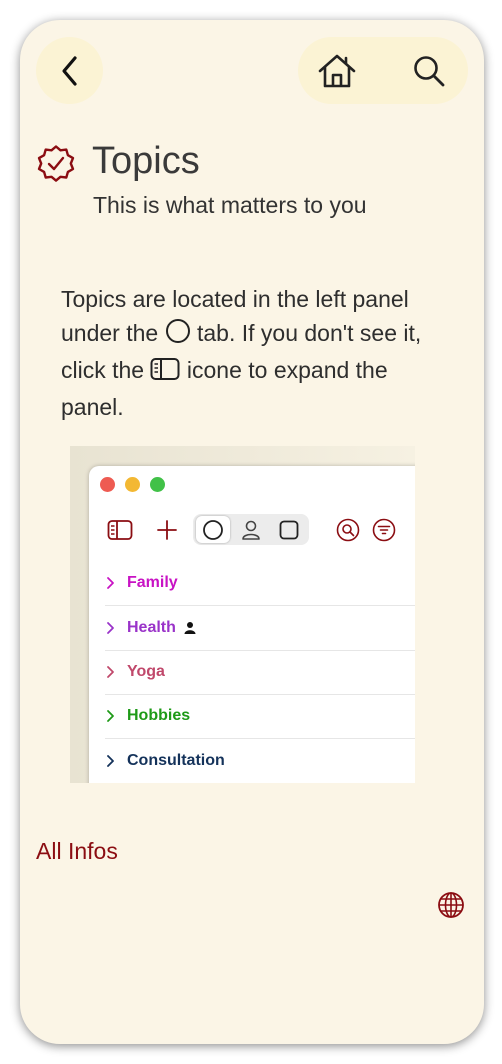  I want to click on magnifier-icon, so click(429, 71).